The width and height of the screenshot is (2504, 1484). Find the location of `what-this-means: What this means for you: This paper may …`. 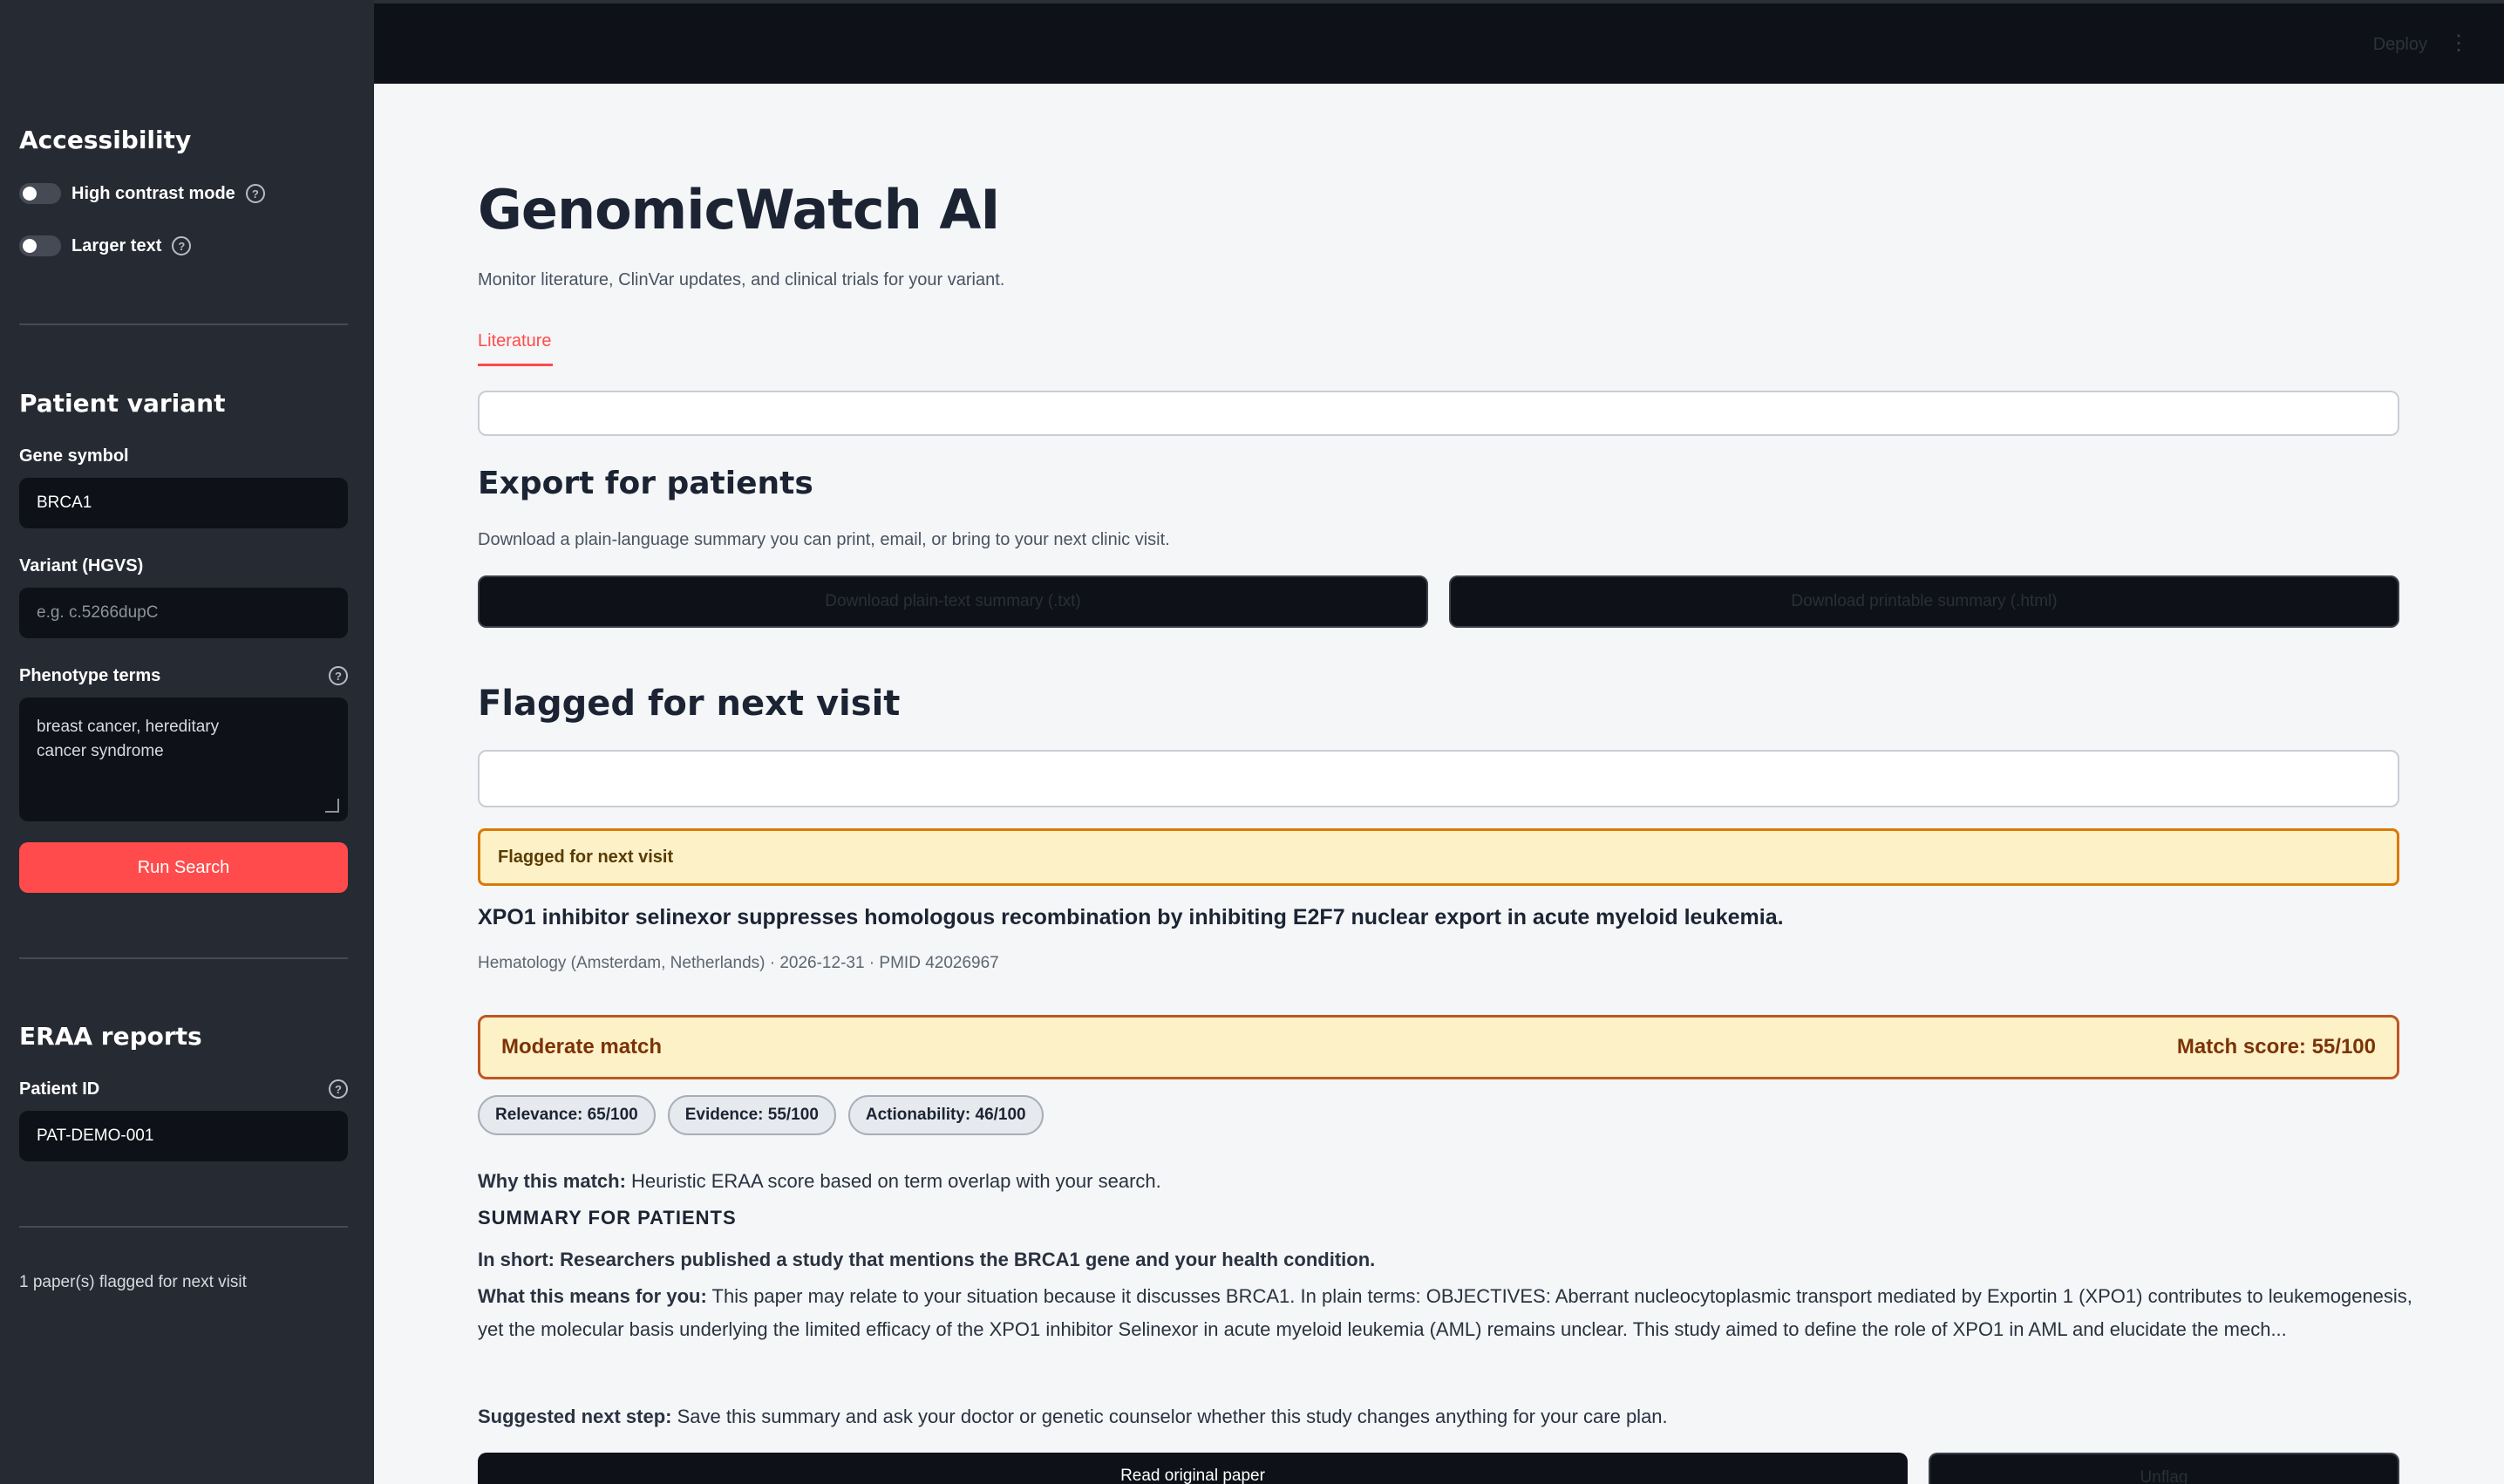

what-this-means: What this means for you: This paper may … is located at coordinates (1445, 1313).